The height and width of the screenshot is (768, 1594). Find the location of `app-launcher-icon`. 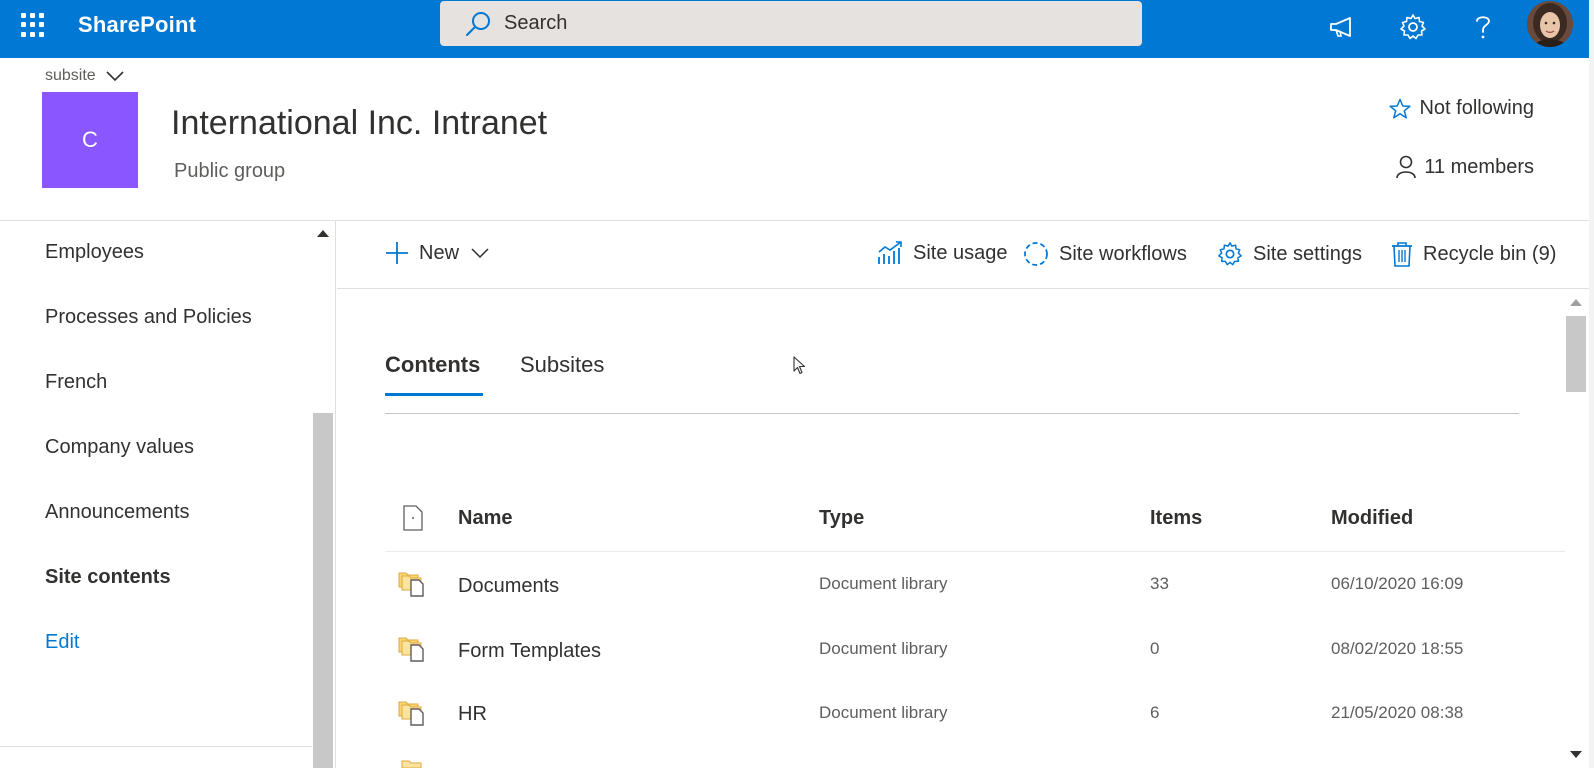

app-launcher-icon is located at coordinates (31, 25).